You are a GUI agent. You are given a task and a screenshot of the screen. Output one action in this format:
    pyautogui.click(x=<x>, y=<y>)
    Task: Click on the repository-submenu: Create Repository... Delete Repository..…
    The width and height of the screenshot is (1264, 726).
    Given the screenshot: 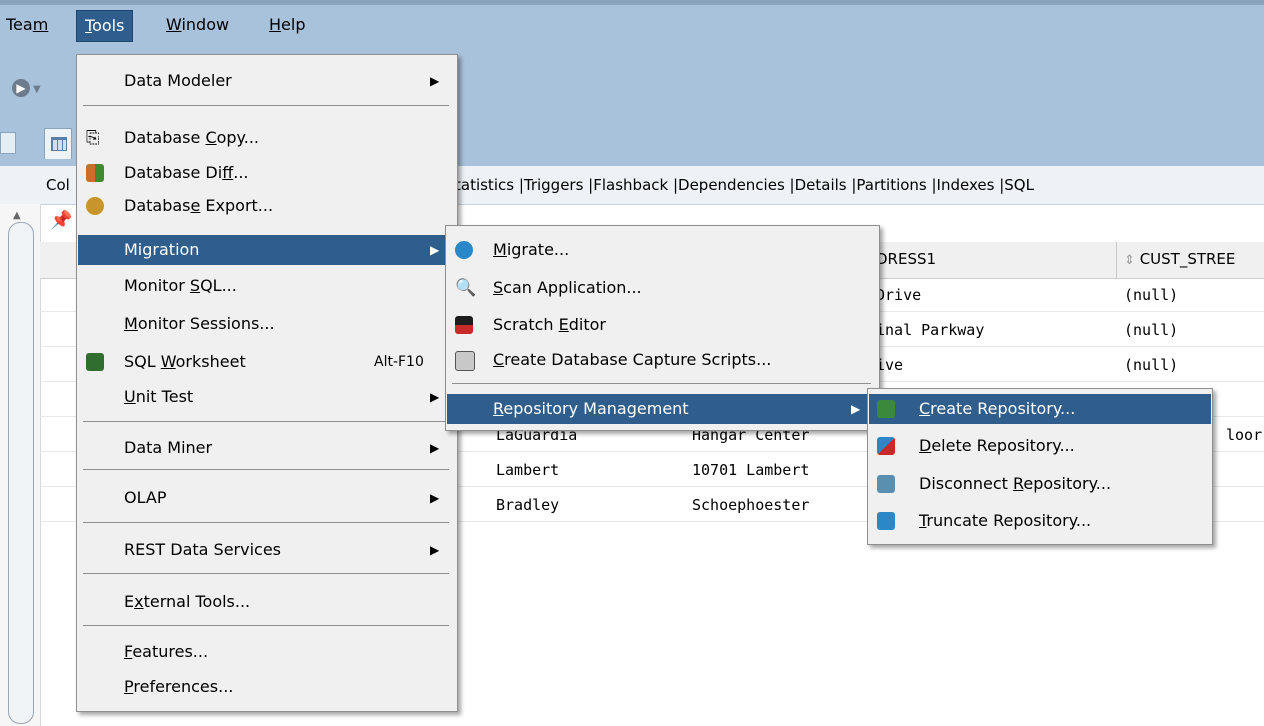 What is the action you would take?
    pyautogui.click(x=1040, y=466)
    